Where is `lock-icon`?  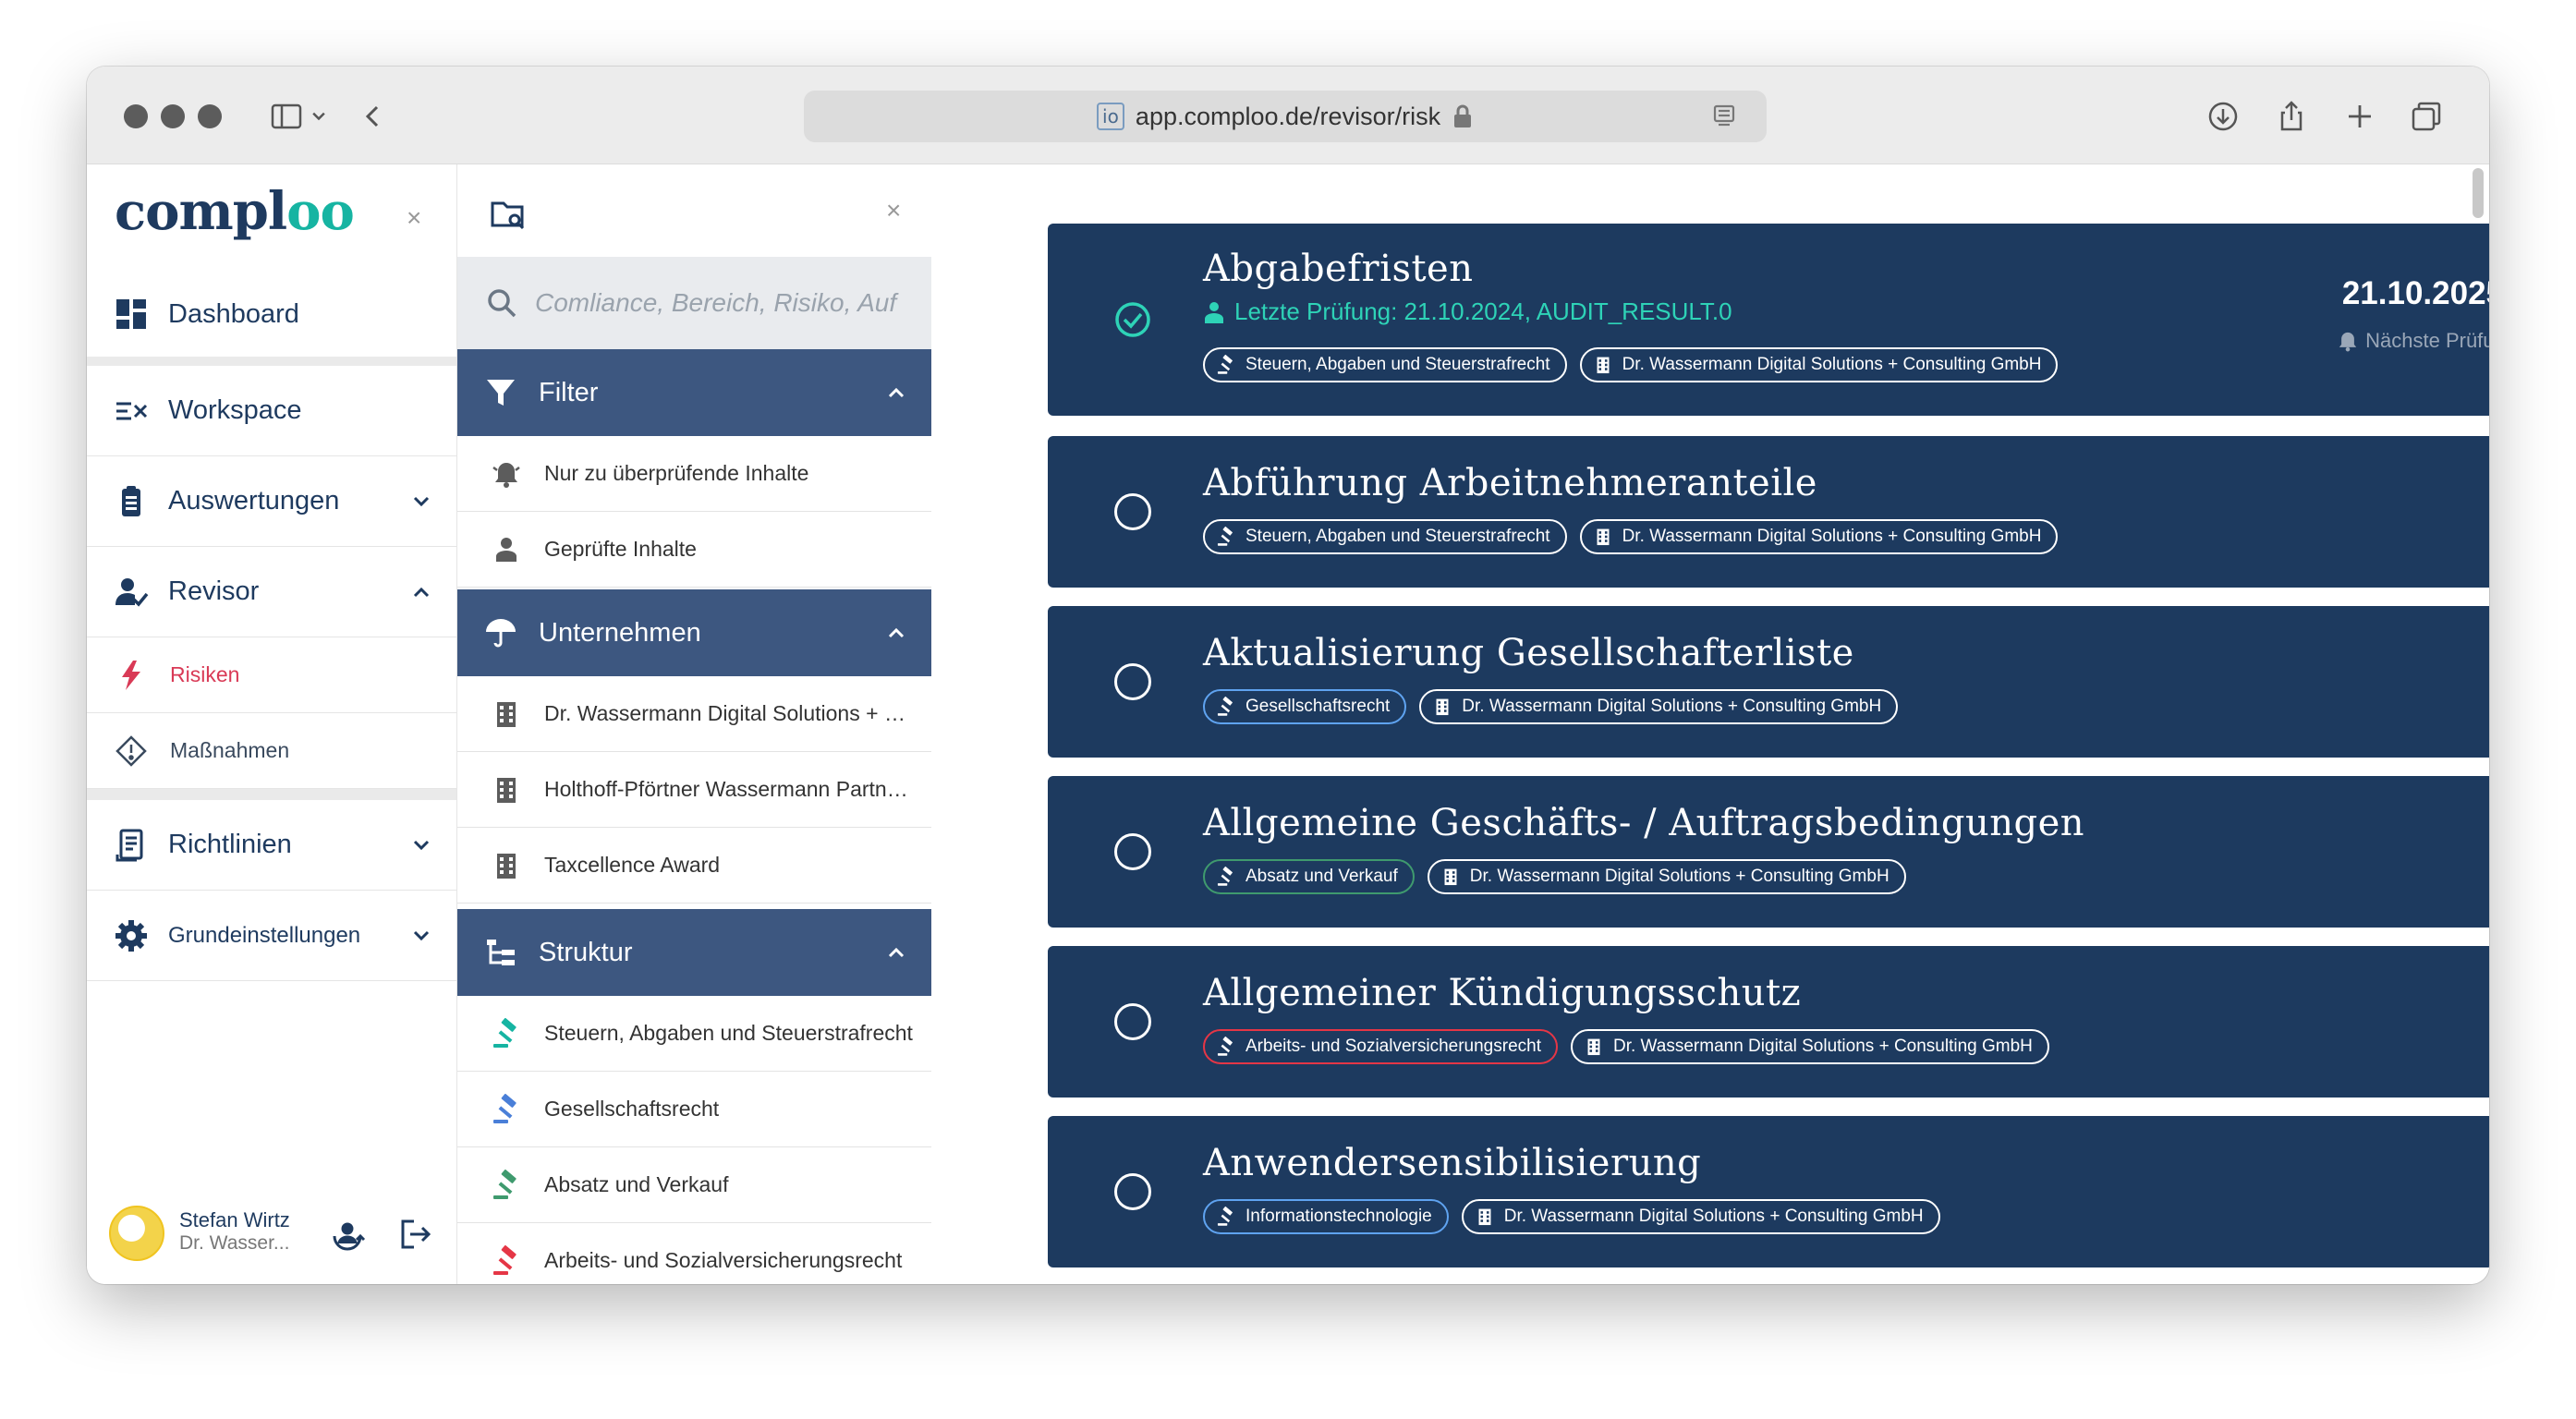
lock-icon is located at coordinates (1463, 116).